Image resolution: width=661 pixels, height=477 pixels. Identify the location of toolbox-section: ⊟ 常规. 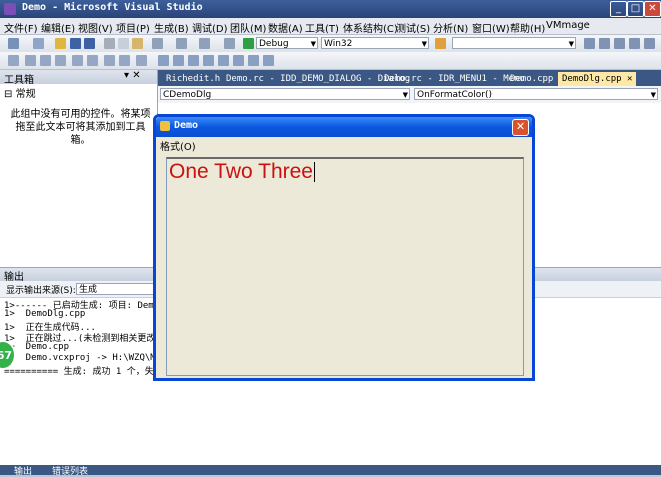
(20, 92).